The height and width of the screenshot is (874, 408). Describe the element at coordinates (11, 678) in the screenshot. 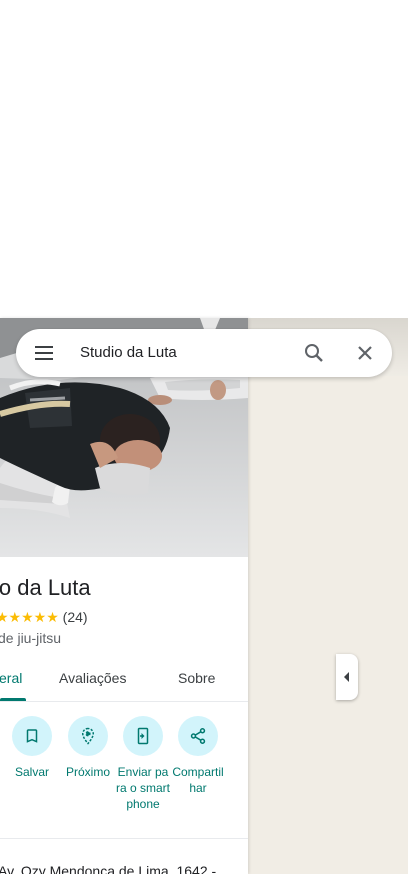

I see `tab-overview: eral` at that location.